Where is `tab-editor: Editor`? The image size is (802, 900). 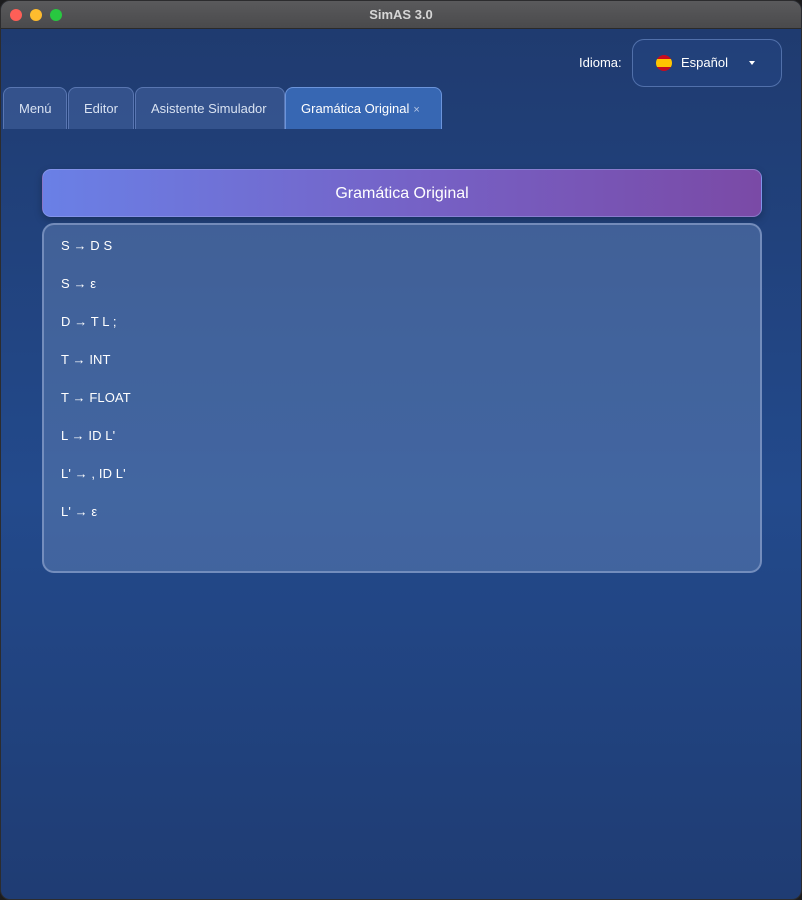
tab-editor: Editor is located at coordinates (101, 108).